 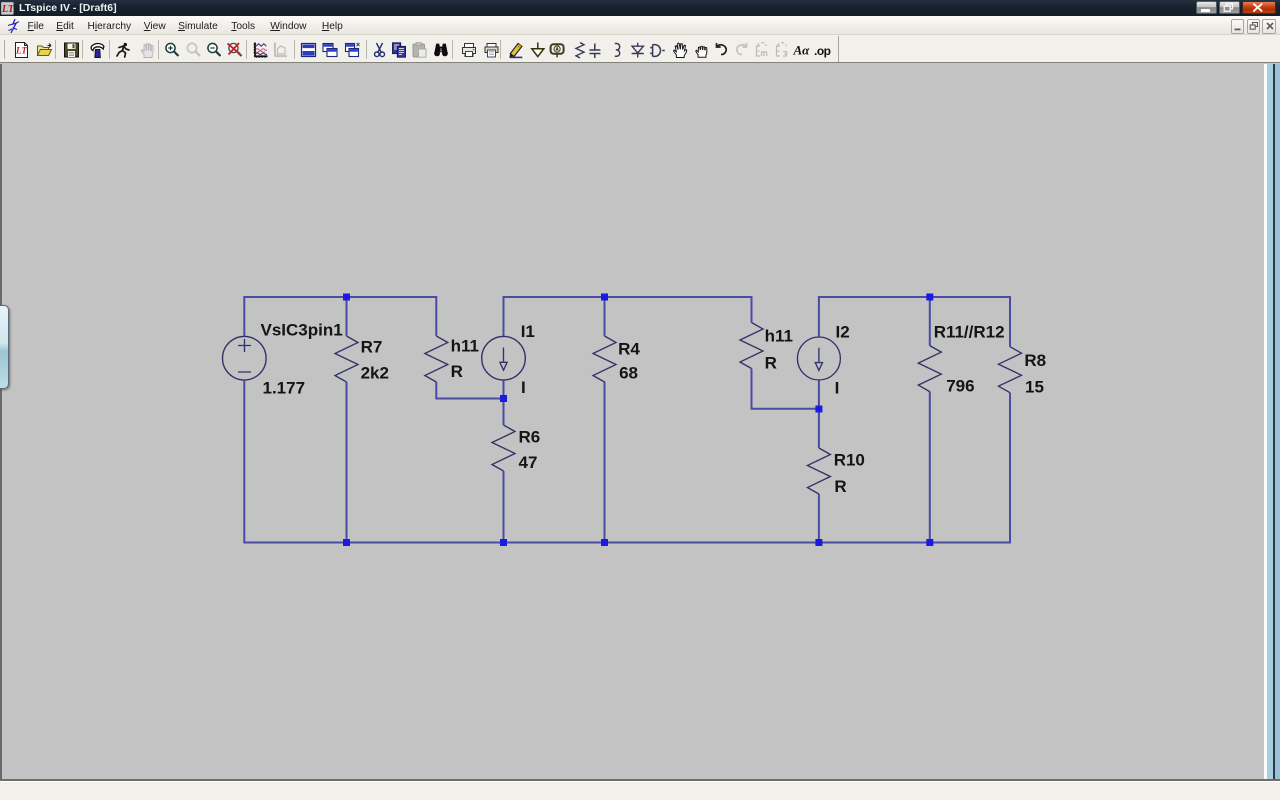 I want to click on svg-text: 1.177, so click(x=284, y=388).